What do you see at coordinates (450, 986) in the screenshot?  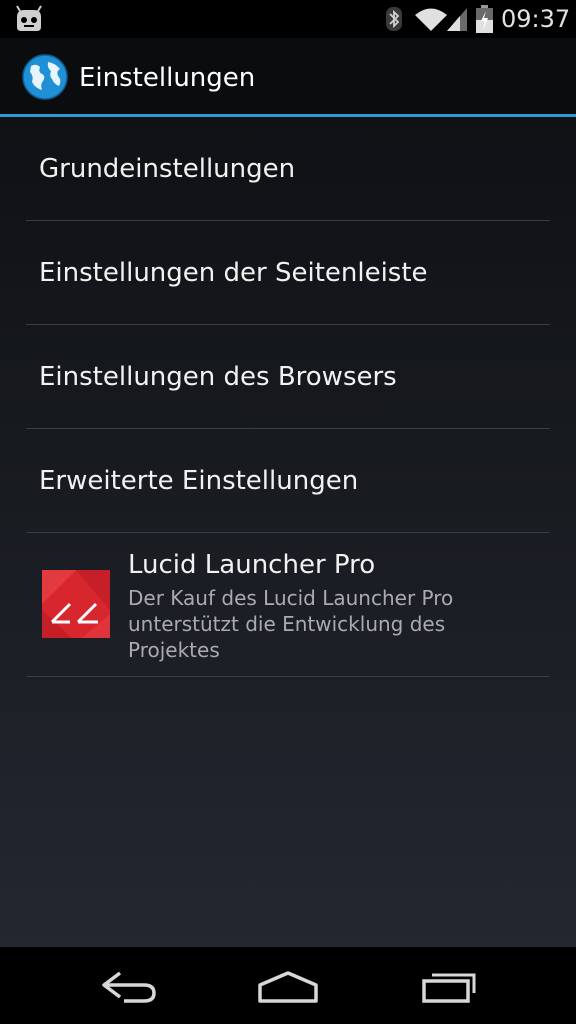 I see `recents-icon` at bounding box center [450, 986].